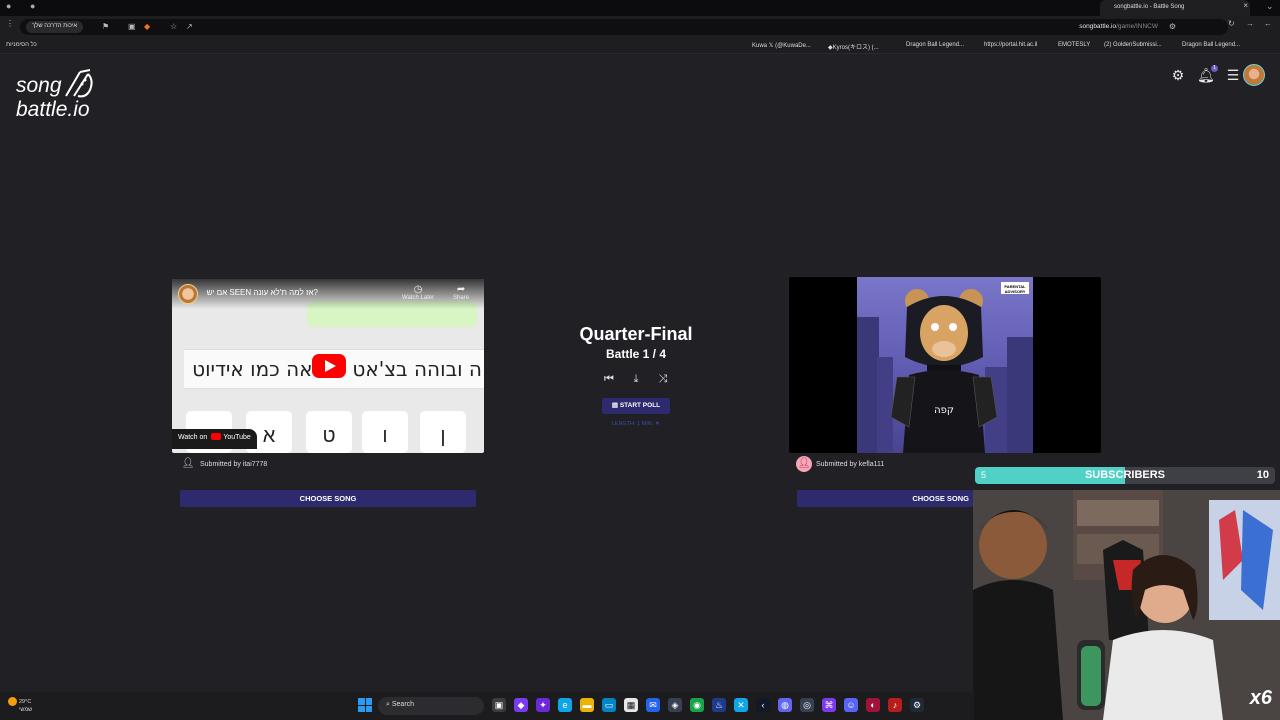 The image size is (1280, 720). Describe the element at coordinates (418, 298) in the screenshot. I see `watch-later-label: Watch Later` at that location.